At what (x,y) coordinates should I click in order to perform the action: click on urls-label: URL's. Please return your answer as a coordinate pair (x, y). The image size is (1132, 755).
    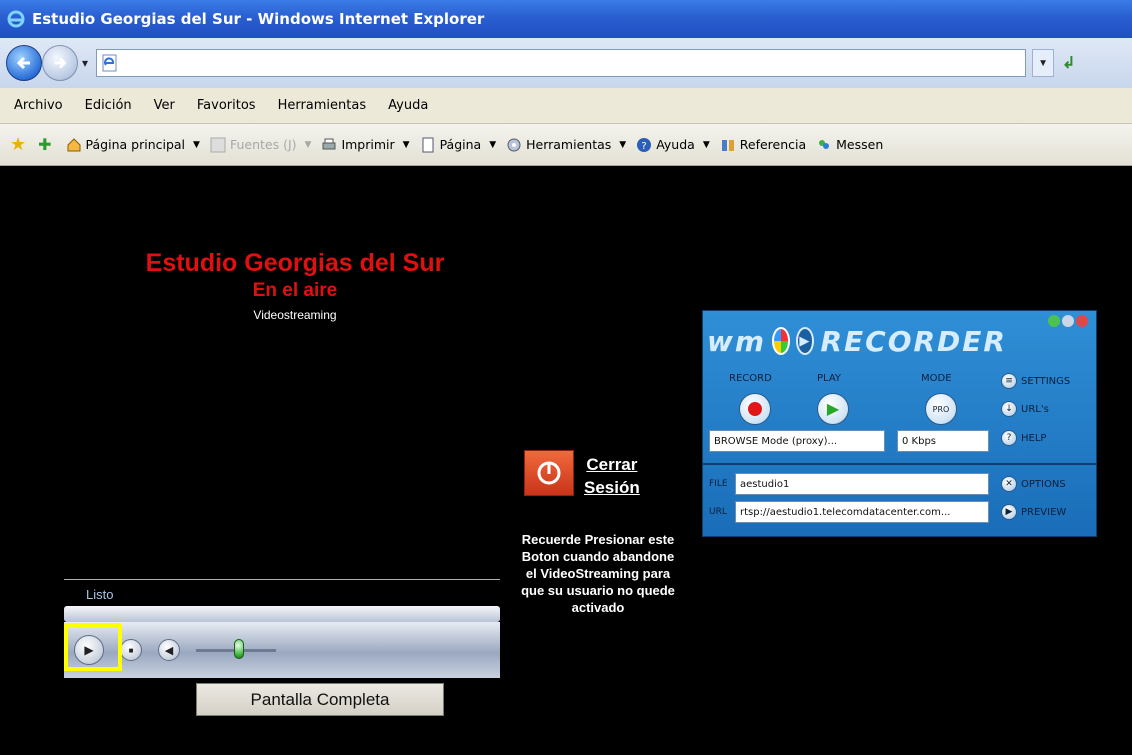
    Looking at the image, I should click on (1035, 409).